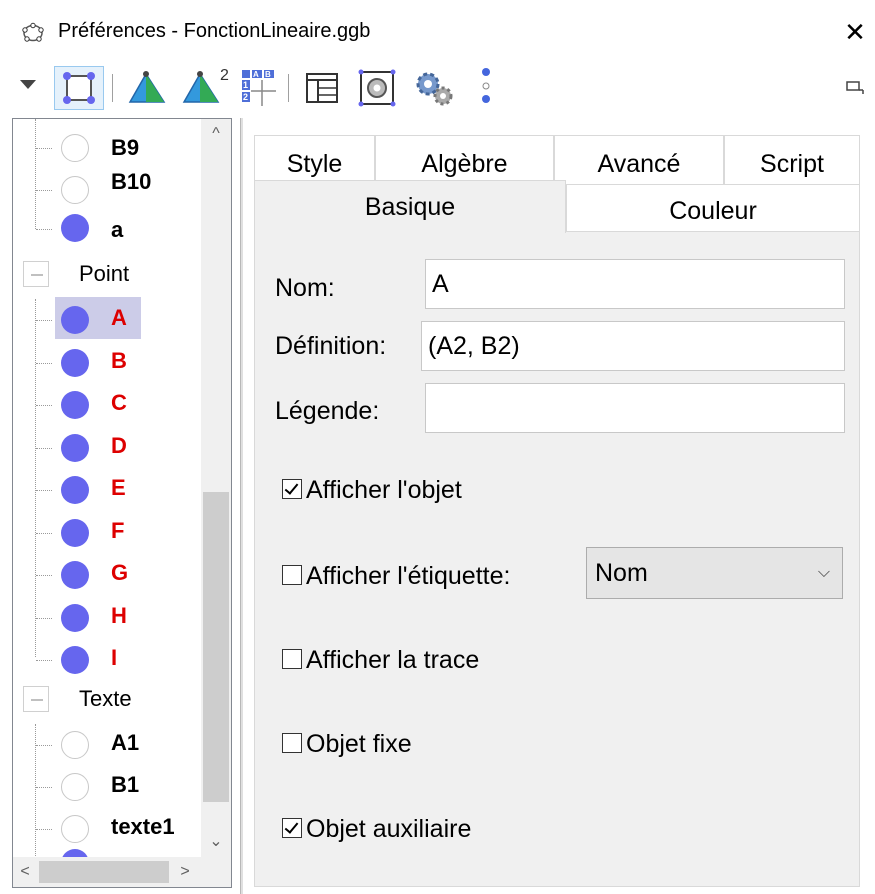 The height and width of the screenshot is (894, 875). I want to click on tree-item-label: I, so click(114, 657).